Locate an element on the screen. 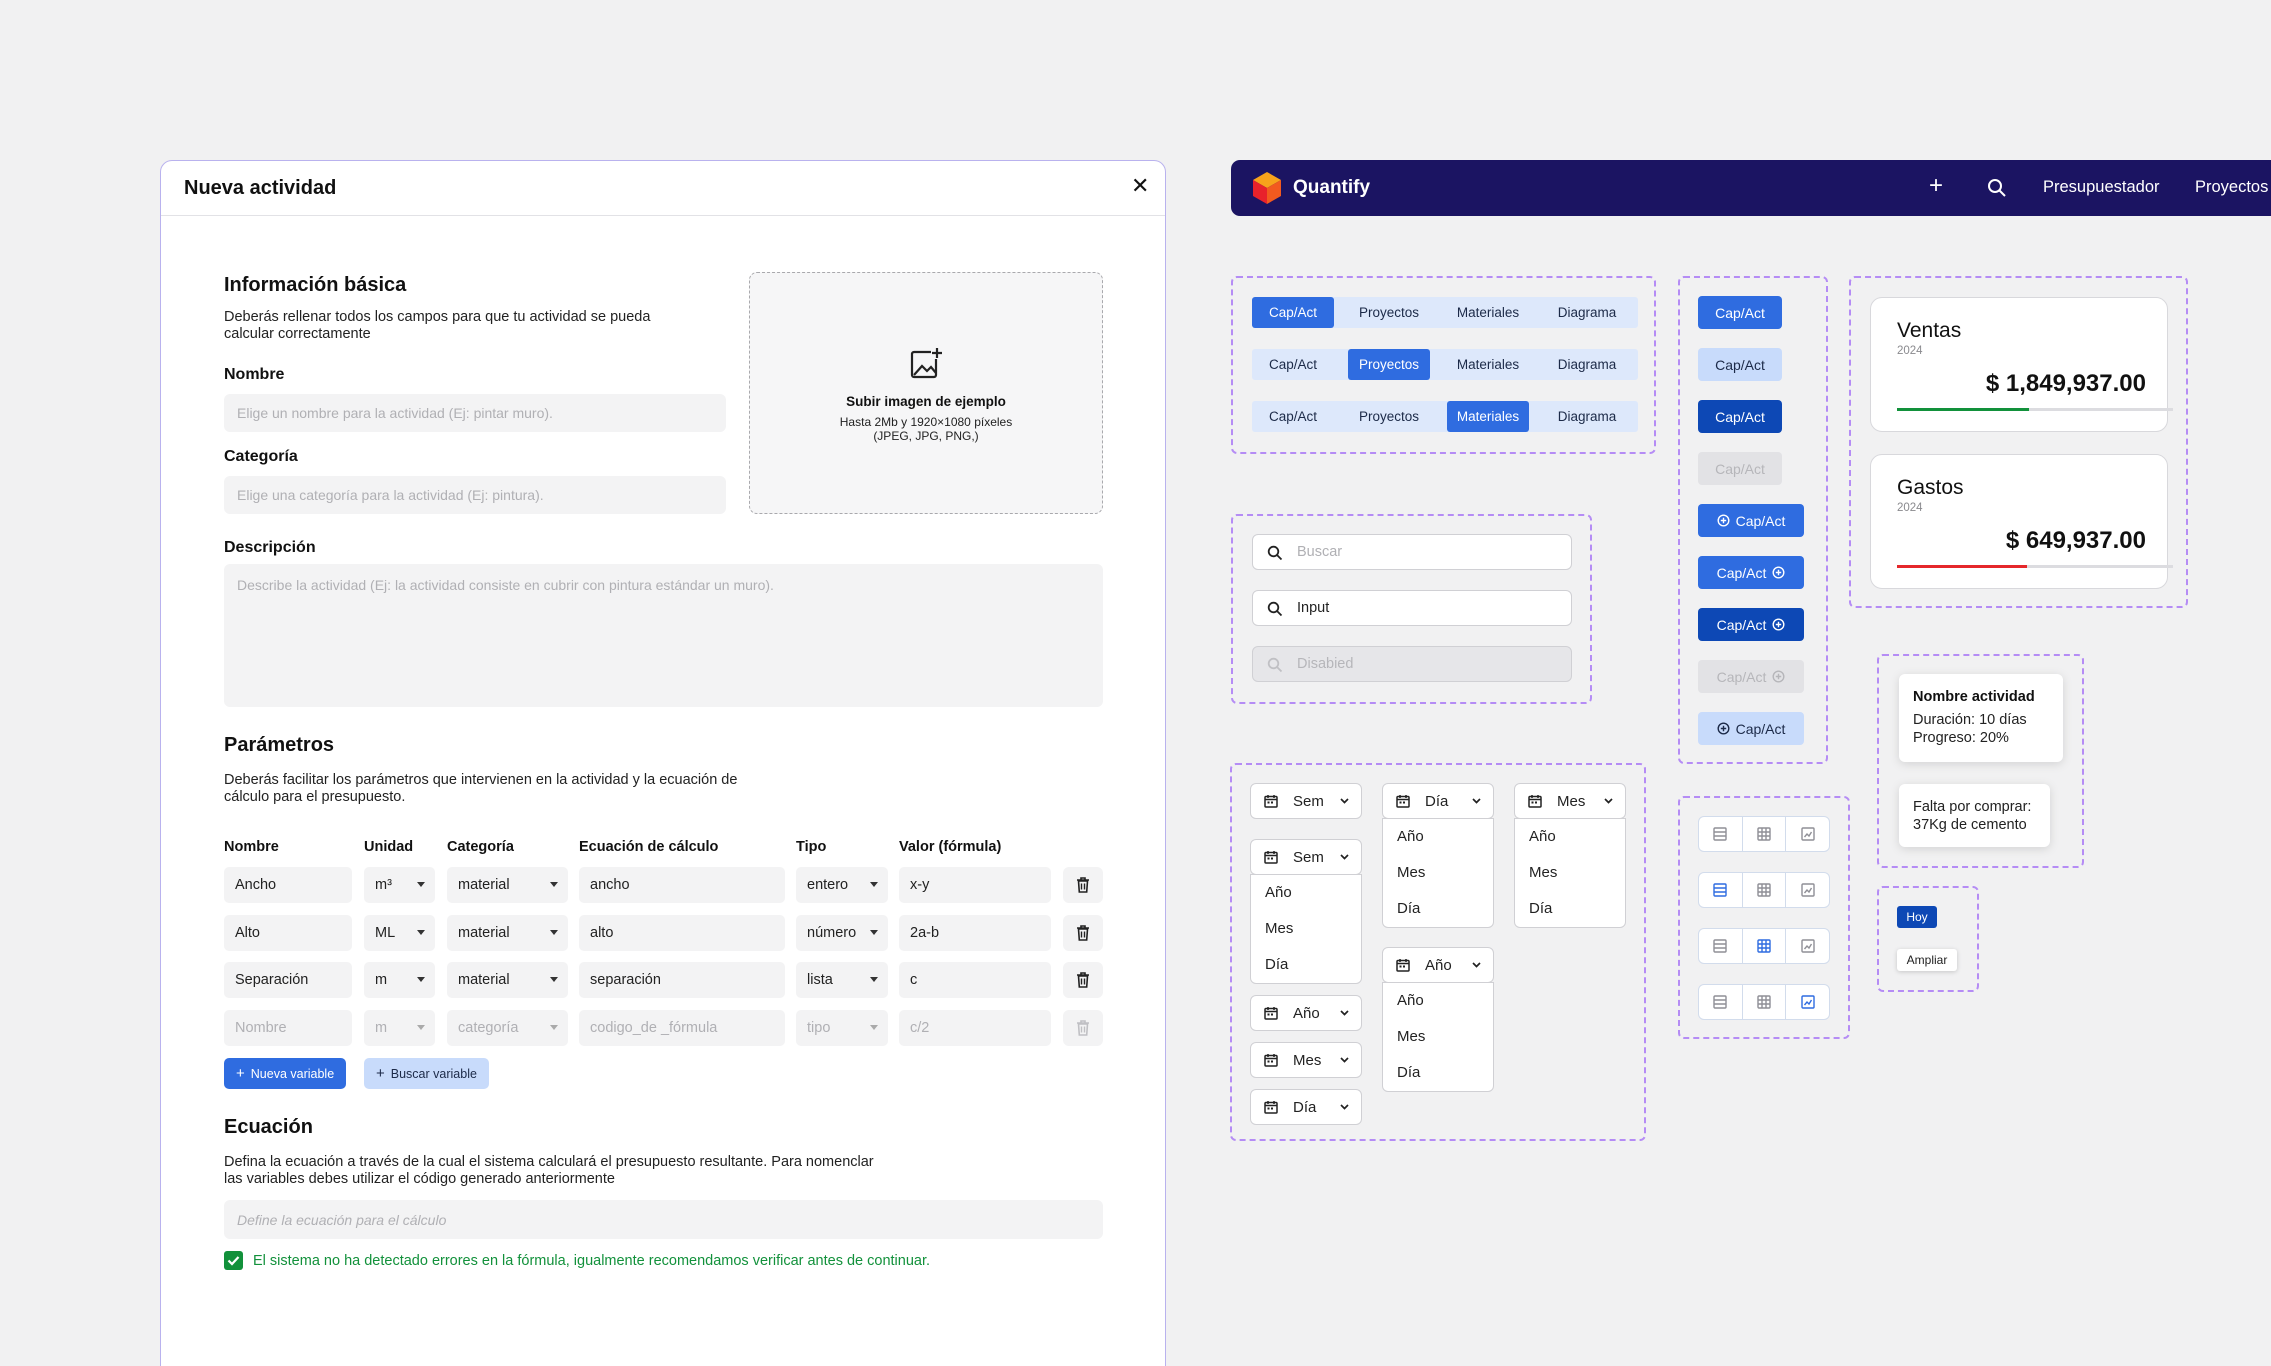 This screenshot has height=1366, width=2271. param-name-input: Nombre is located at coordinates (288, 1027).